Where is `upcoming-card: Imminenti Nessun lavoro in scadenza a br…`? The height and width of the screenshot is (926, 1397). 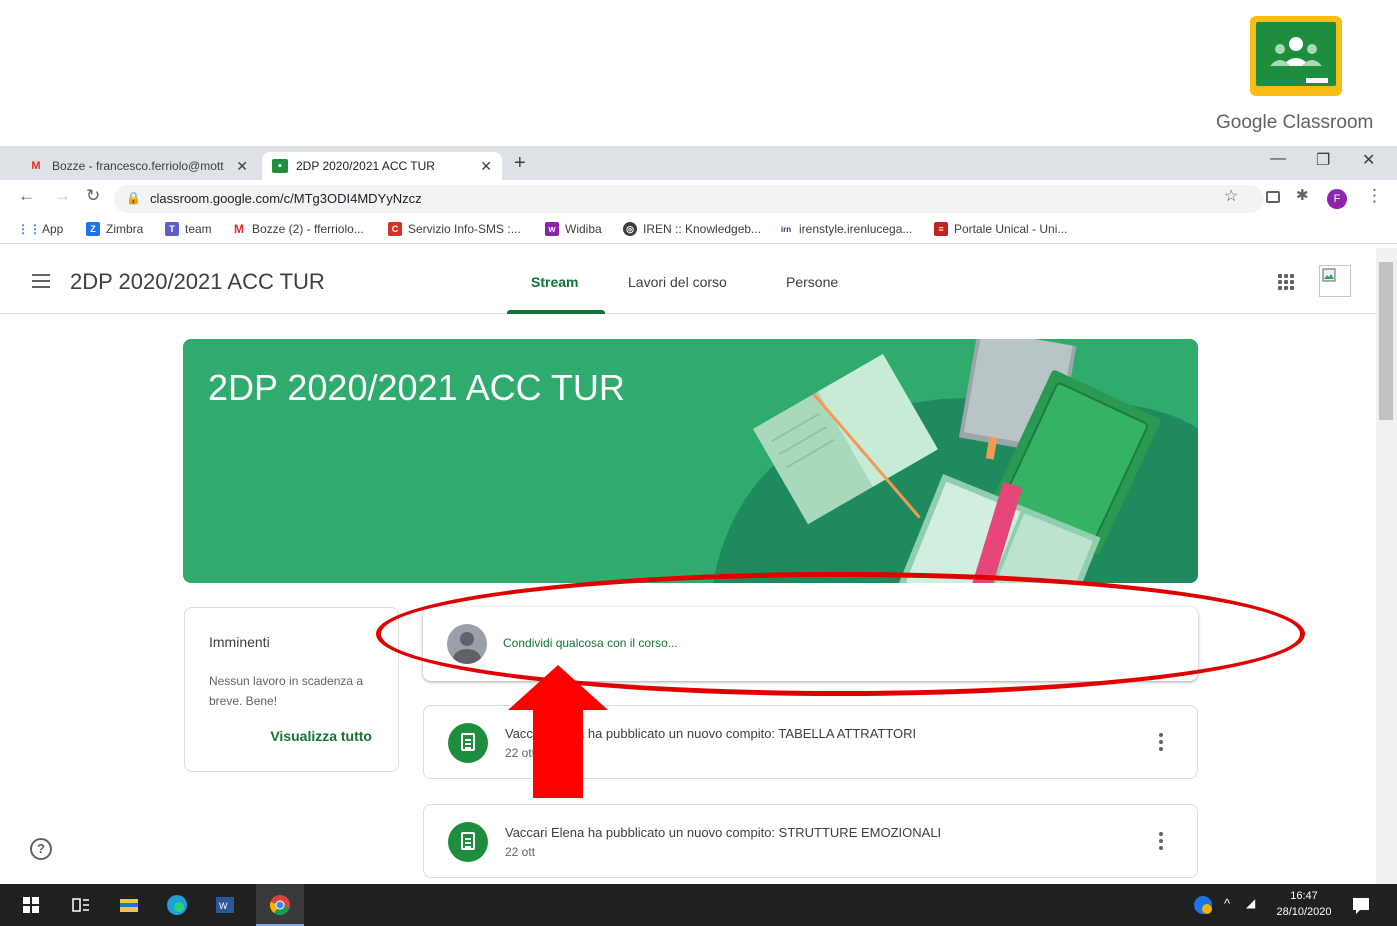
upcoming-card: Imminenti Nessun lavoro in scadenza a br… is located at coordinates (291, 689).